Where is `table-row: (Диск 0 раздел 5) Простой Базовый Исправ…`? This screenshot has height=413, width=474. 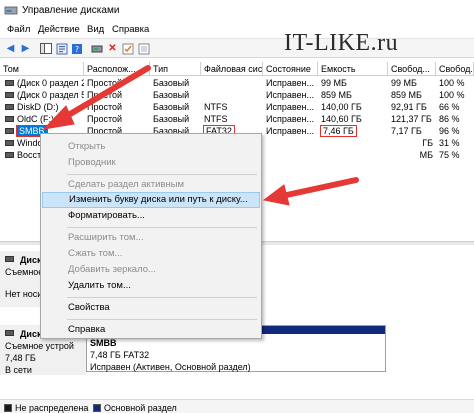 table-row: (Диск 0 раздел 5) Простой Базовый Исправ… is located at coordinates (237, 95).